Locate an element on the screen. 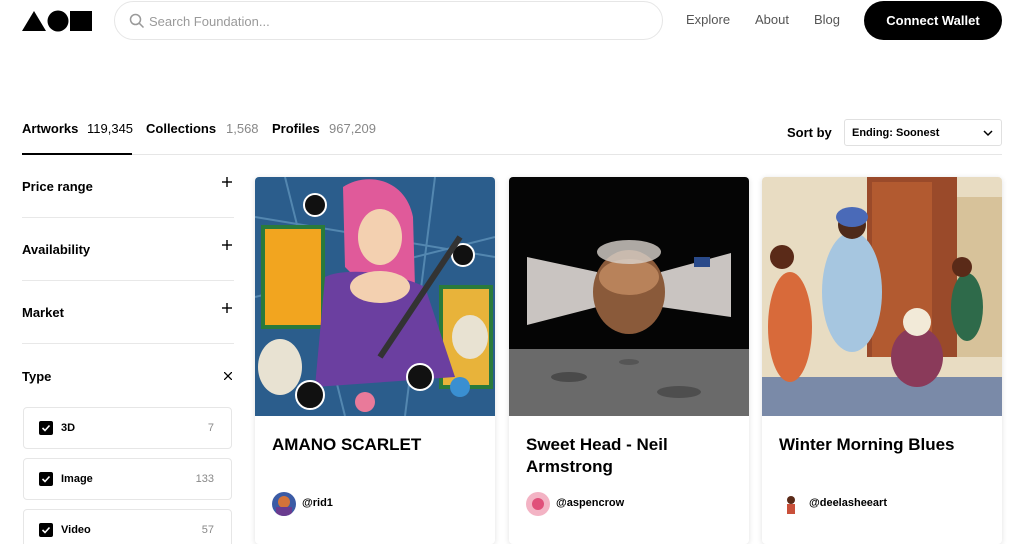 The image size is (1024, 544). type-option-video: Video 57 is located at coordinates (127, 526).